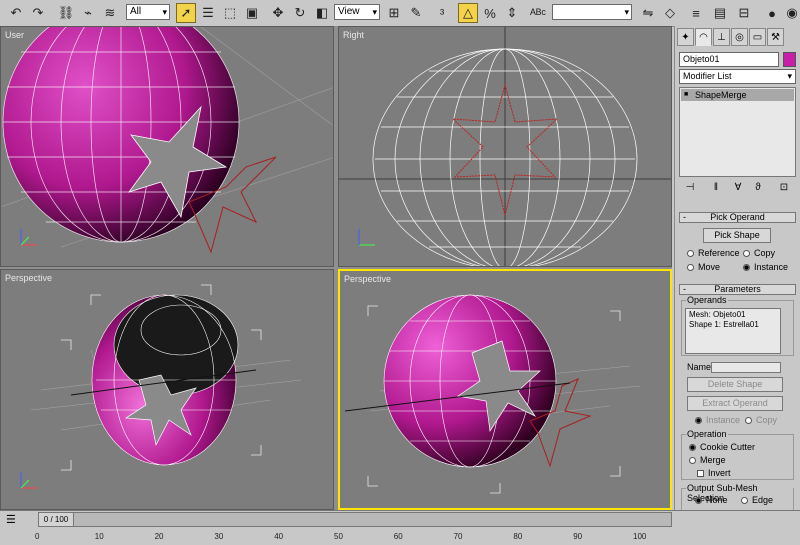 The width and height of the screenshot is (800, 545). I want to click on create-tab-icon: ✦, so click(685, 37).